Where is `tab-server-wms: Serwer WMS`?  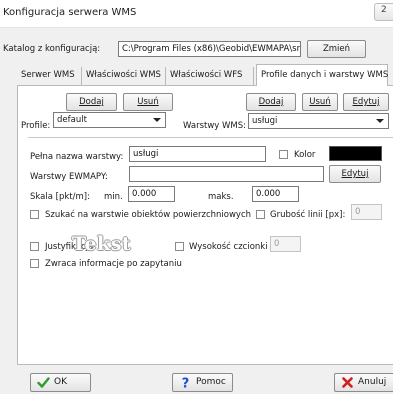 tab-server-wms: Serwer WMS is located at coordinates (49, 76).